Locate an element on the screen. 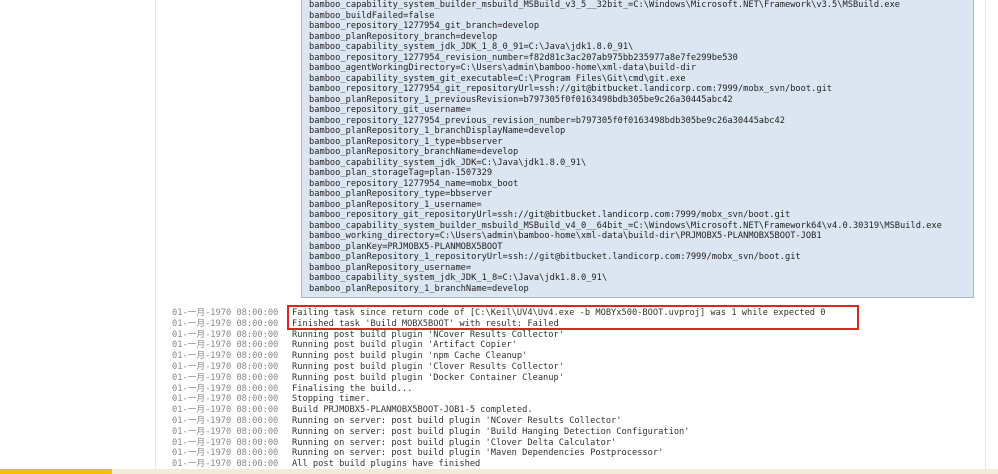 The image size is (998, 474). log-frame-right-border is located at coordinates (985, 235).